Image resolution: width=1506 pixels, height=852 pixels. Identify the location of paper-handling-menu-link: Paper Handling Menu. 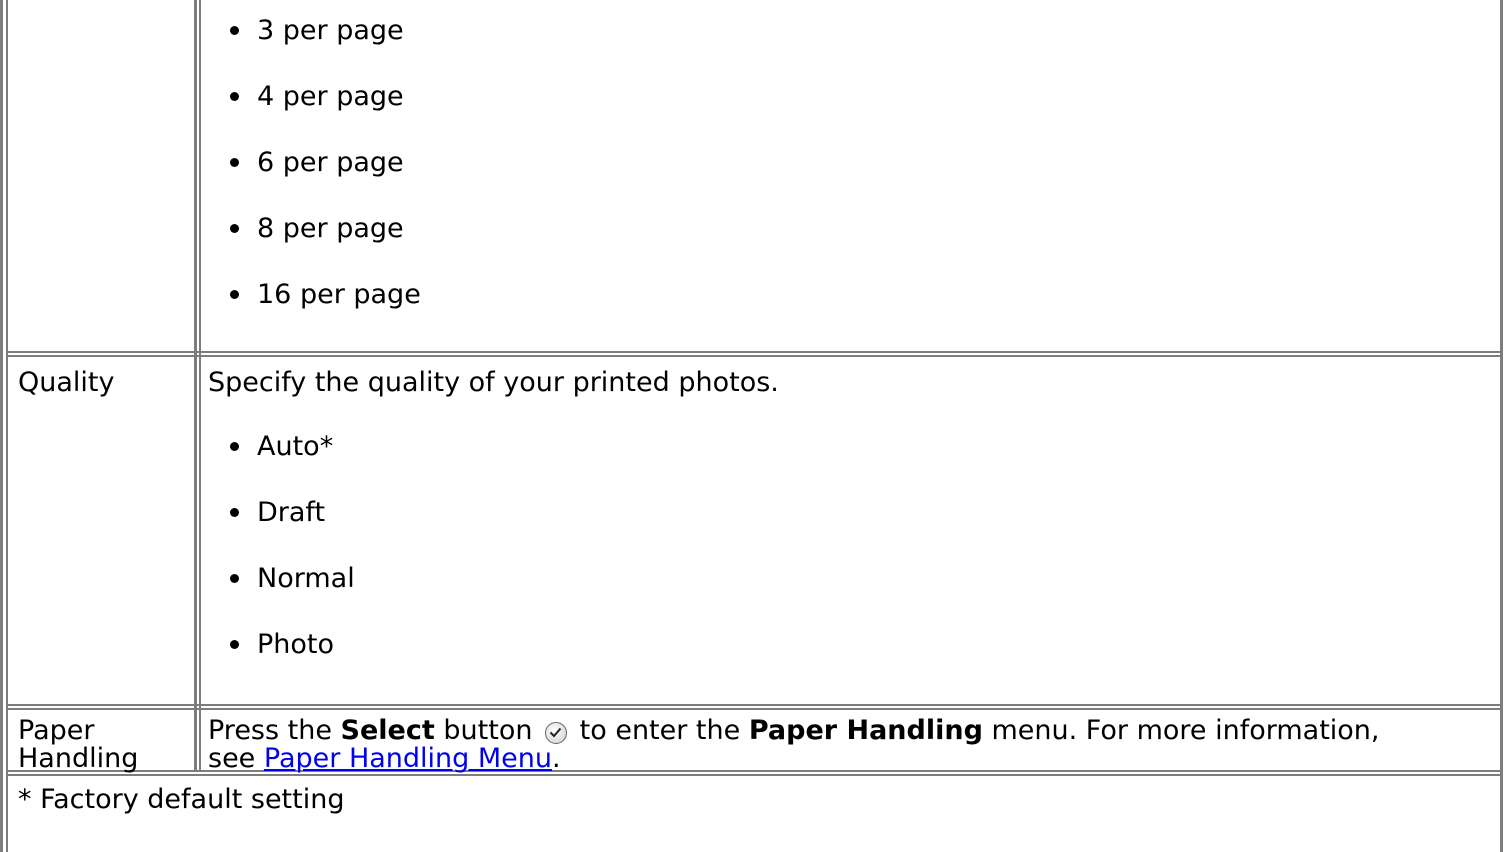
(408, 758).